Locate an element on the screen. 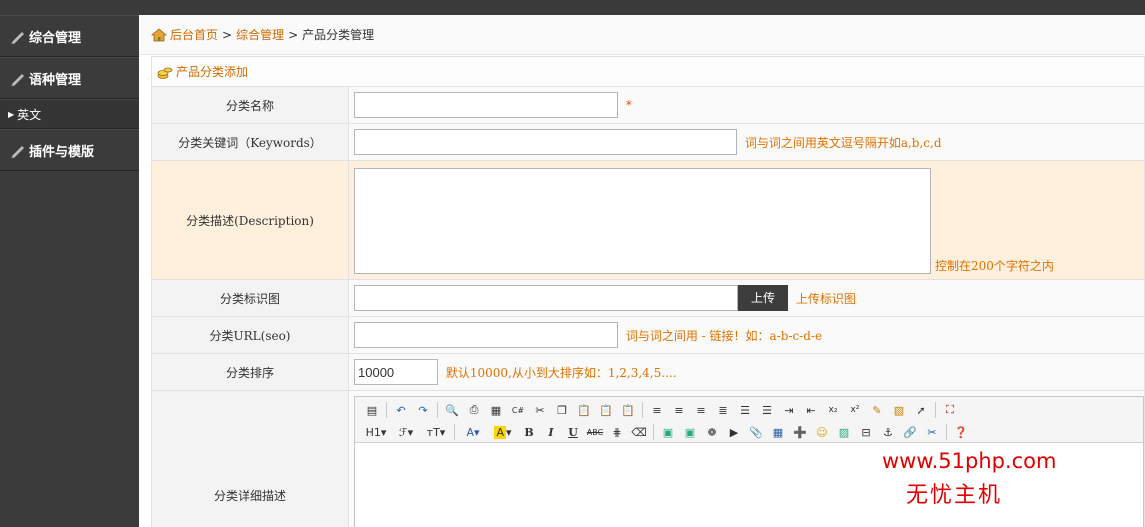 This screenshot has height=527, width=1145. image-label: 分类标识图 is located at coordinates (250, 298).